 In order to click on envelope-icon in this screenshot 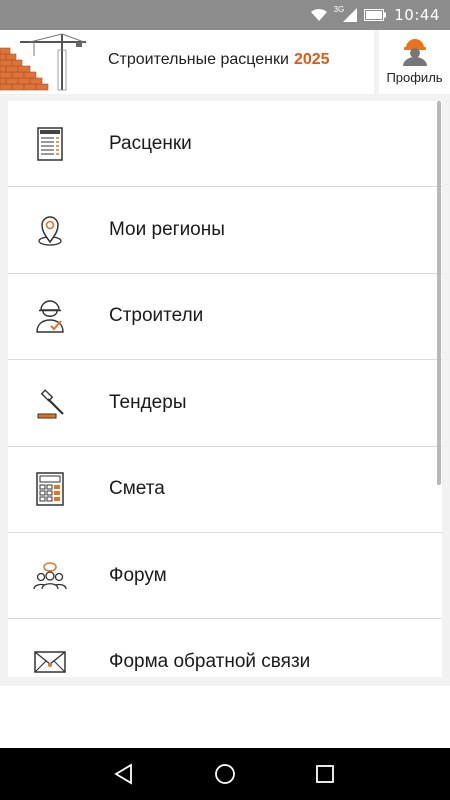, I will do `click(50, 662)`.